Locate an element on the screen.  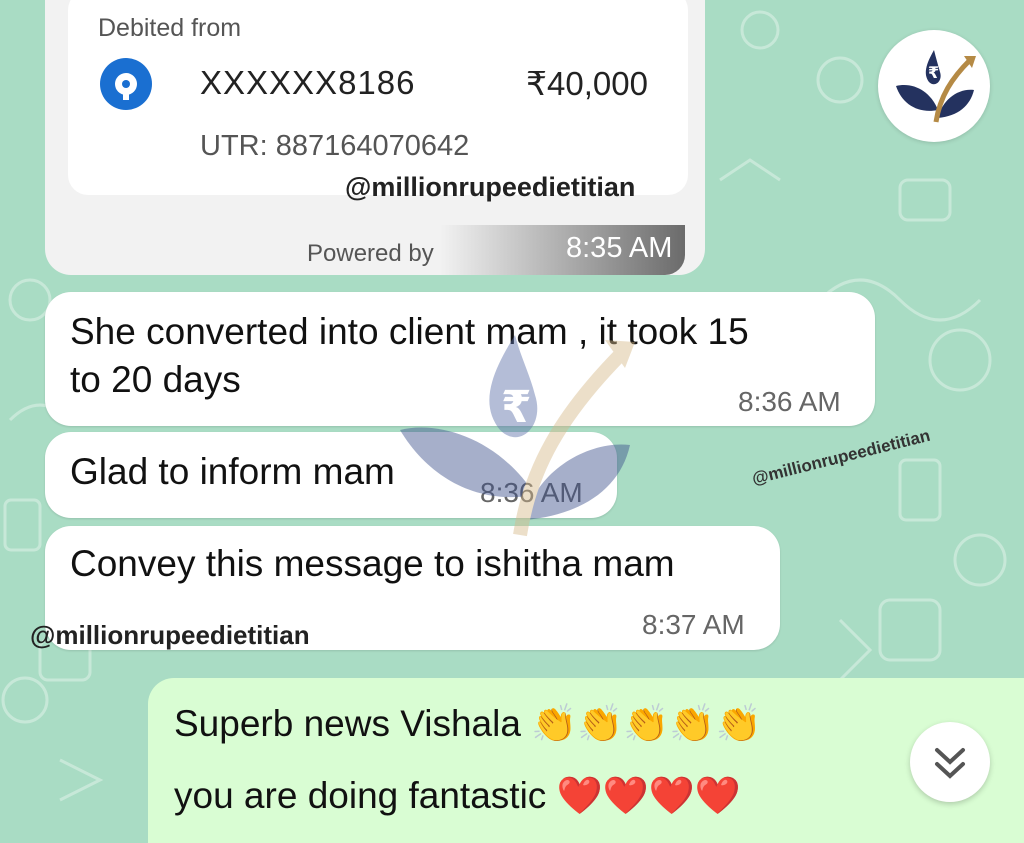
heart-emoji-icon: ❤️❤️❤️❤️ is located at coordinates (648, 795).